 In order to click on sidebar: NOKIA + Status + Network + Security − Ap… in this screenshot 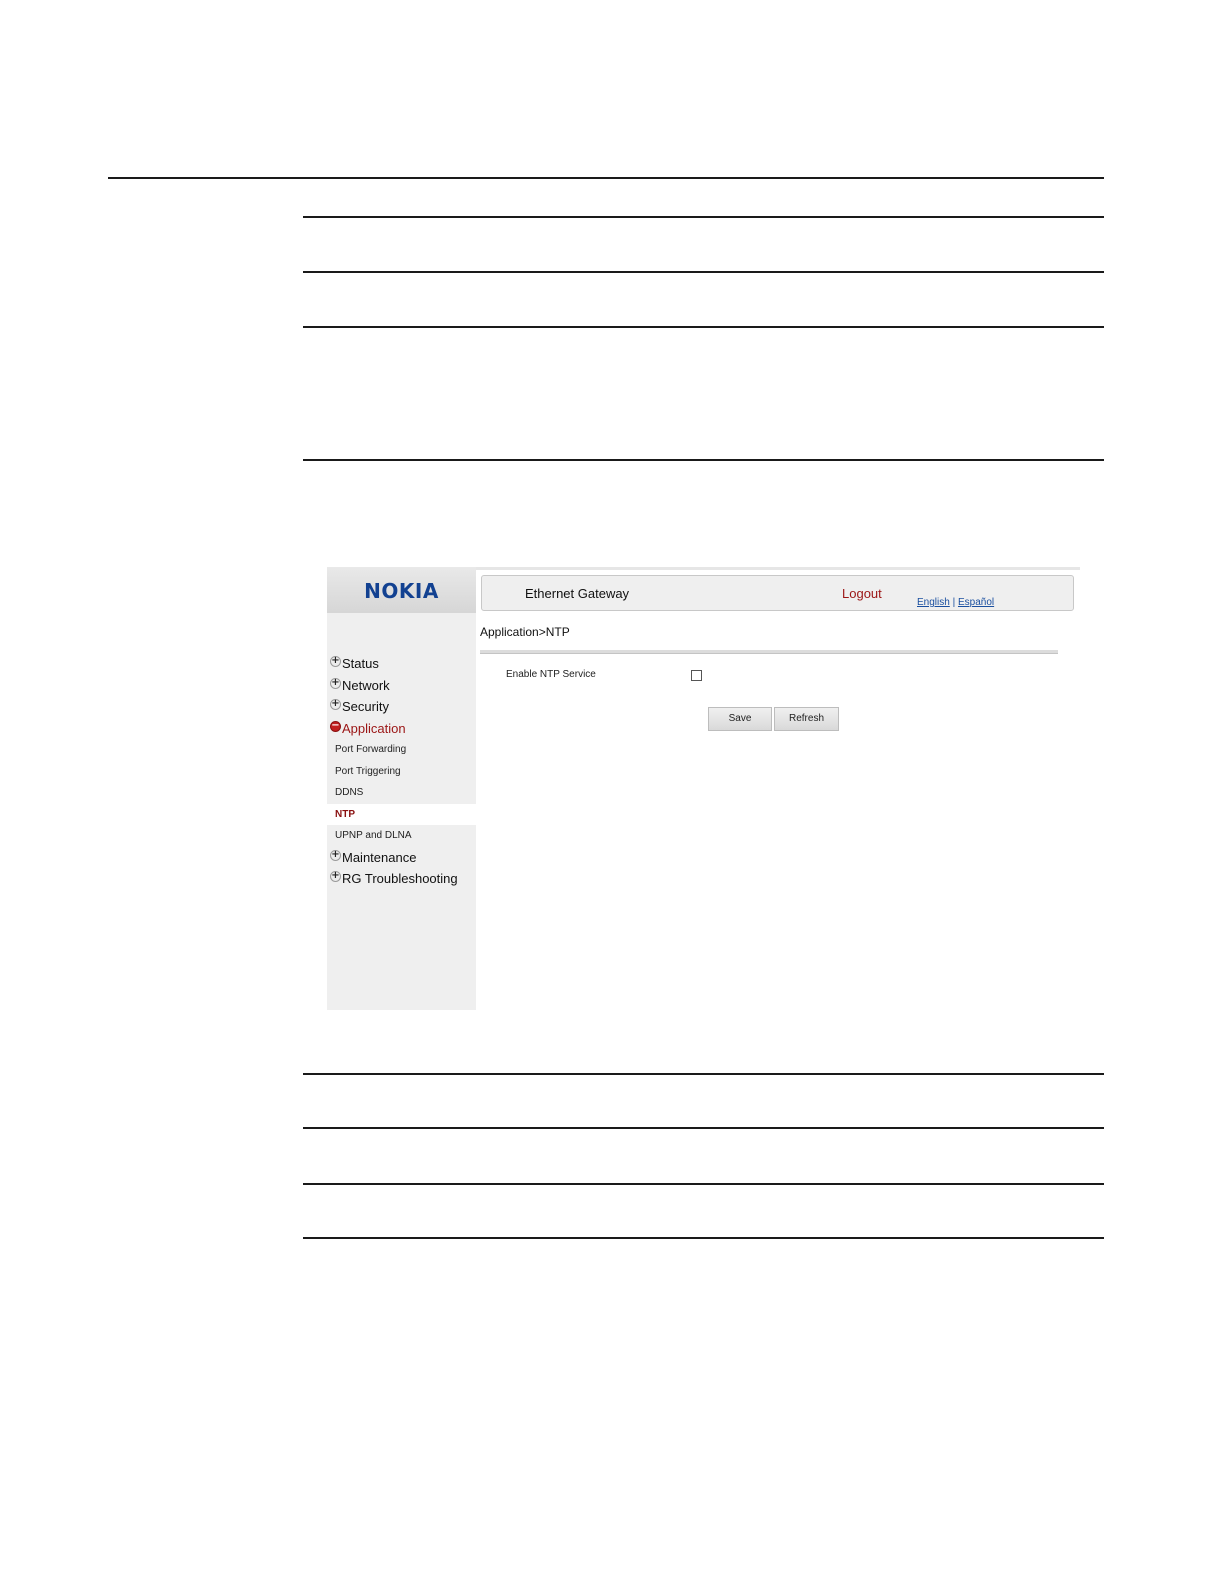, I will do `click(401, 788)`.